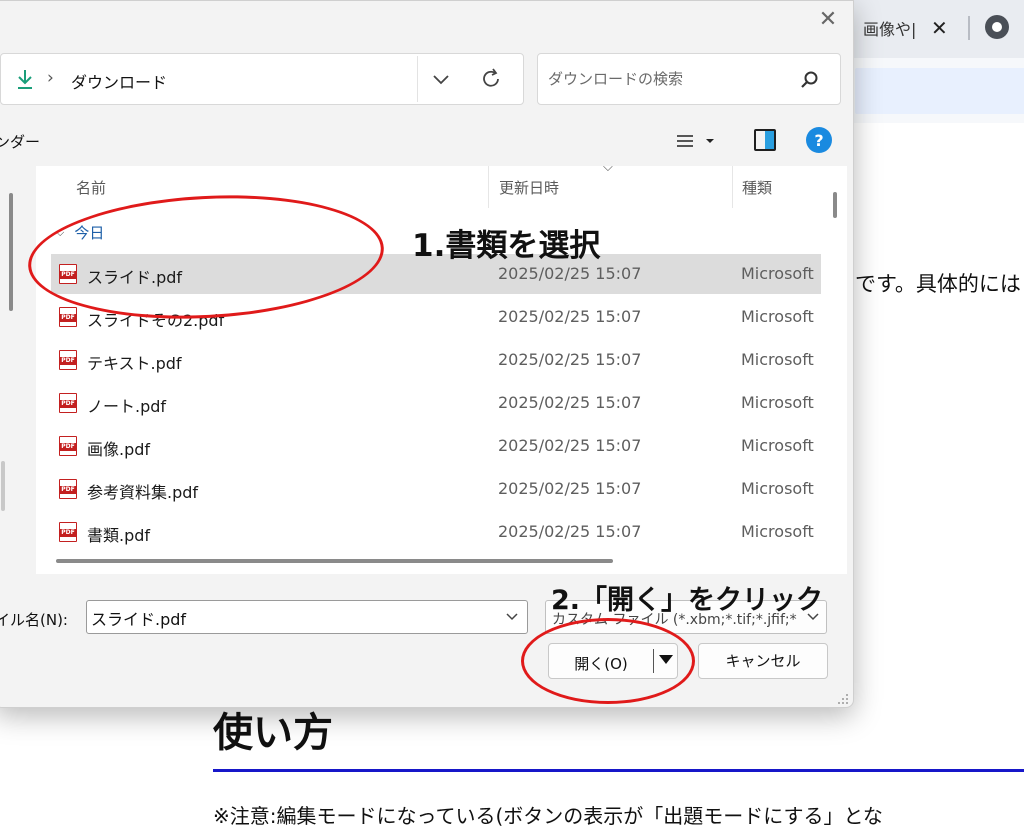 The height and width of the screenshot is (838, 1024). I want to click on tab-separator, so click(969, 28).